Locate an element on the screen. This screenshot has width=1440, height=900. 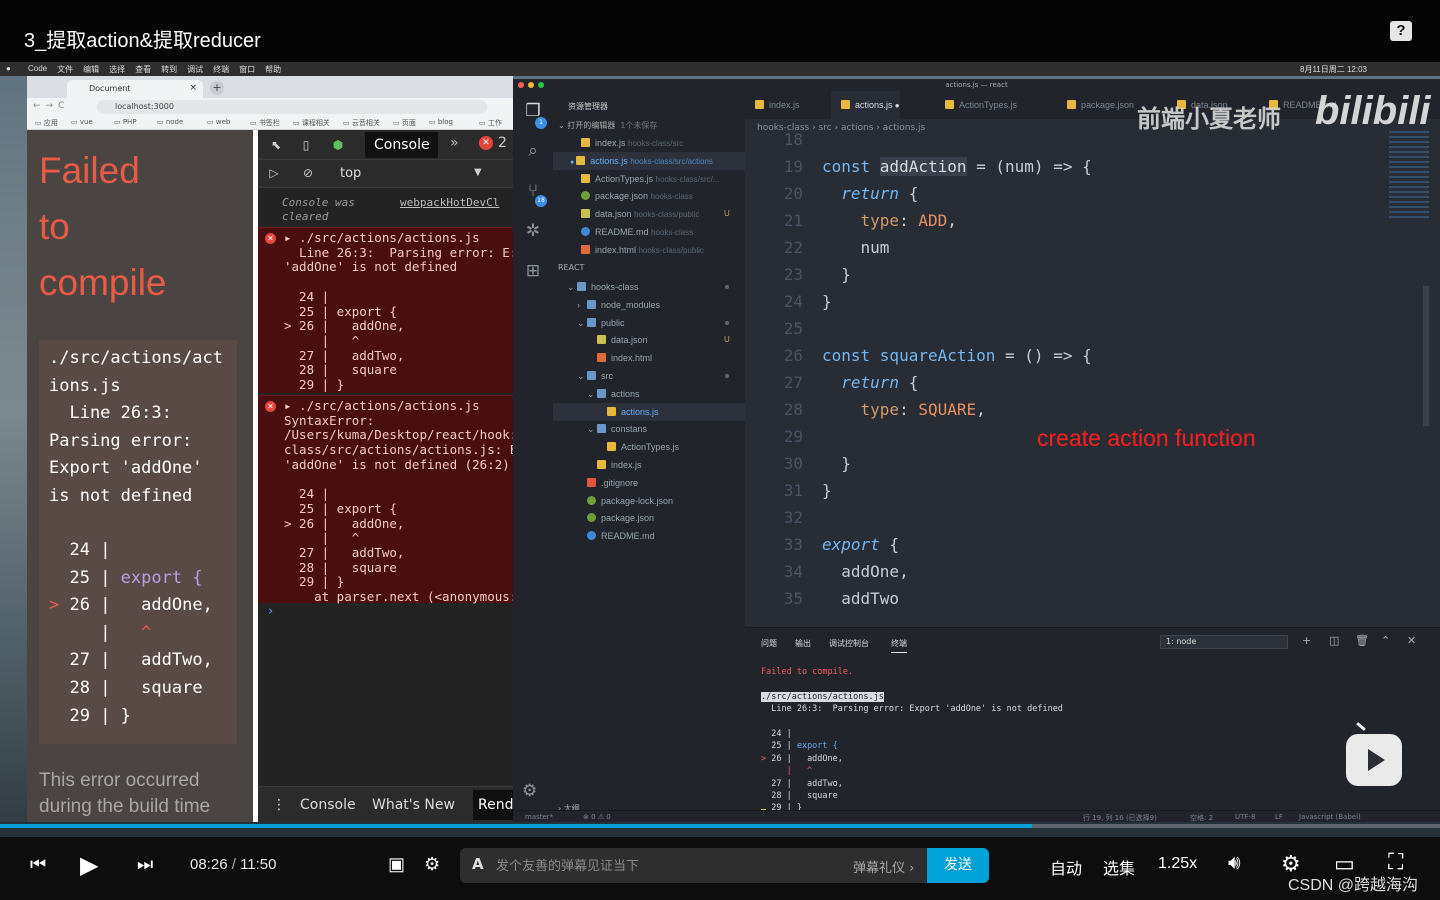
open-editor-item: index.html hooks-class/public is located at coordinates (649, 250).